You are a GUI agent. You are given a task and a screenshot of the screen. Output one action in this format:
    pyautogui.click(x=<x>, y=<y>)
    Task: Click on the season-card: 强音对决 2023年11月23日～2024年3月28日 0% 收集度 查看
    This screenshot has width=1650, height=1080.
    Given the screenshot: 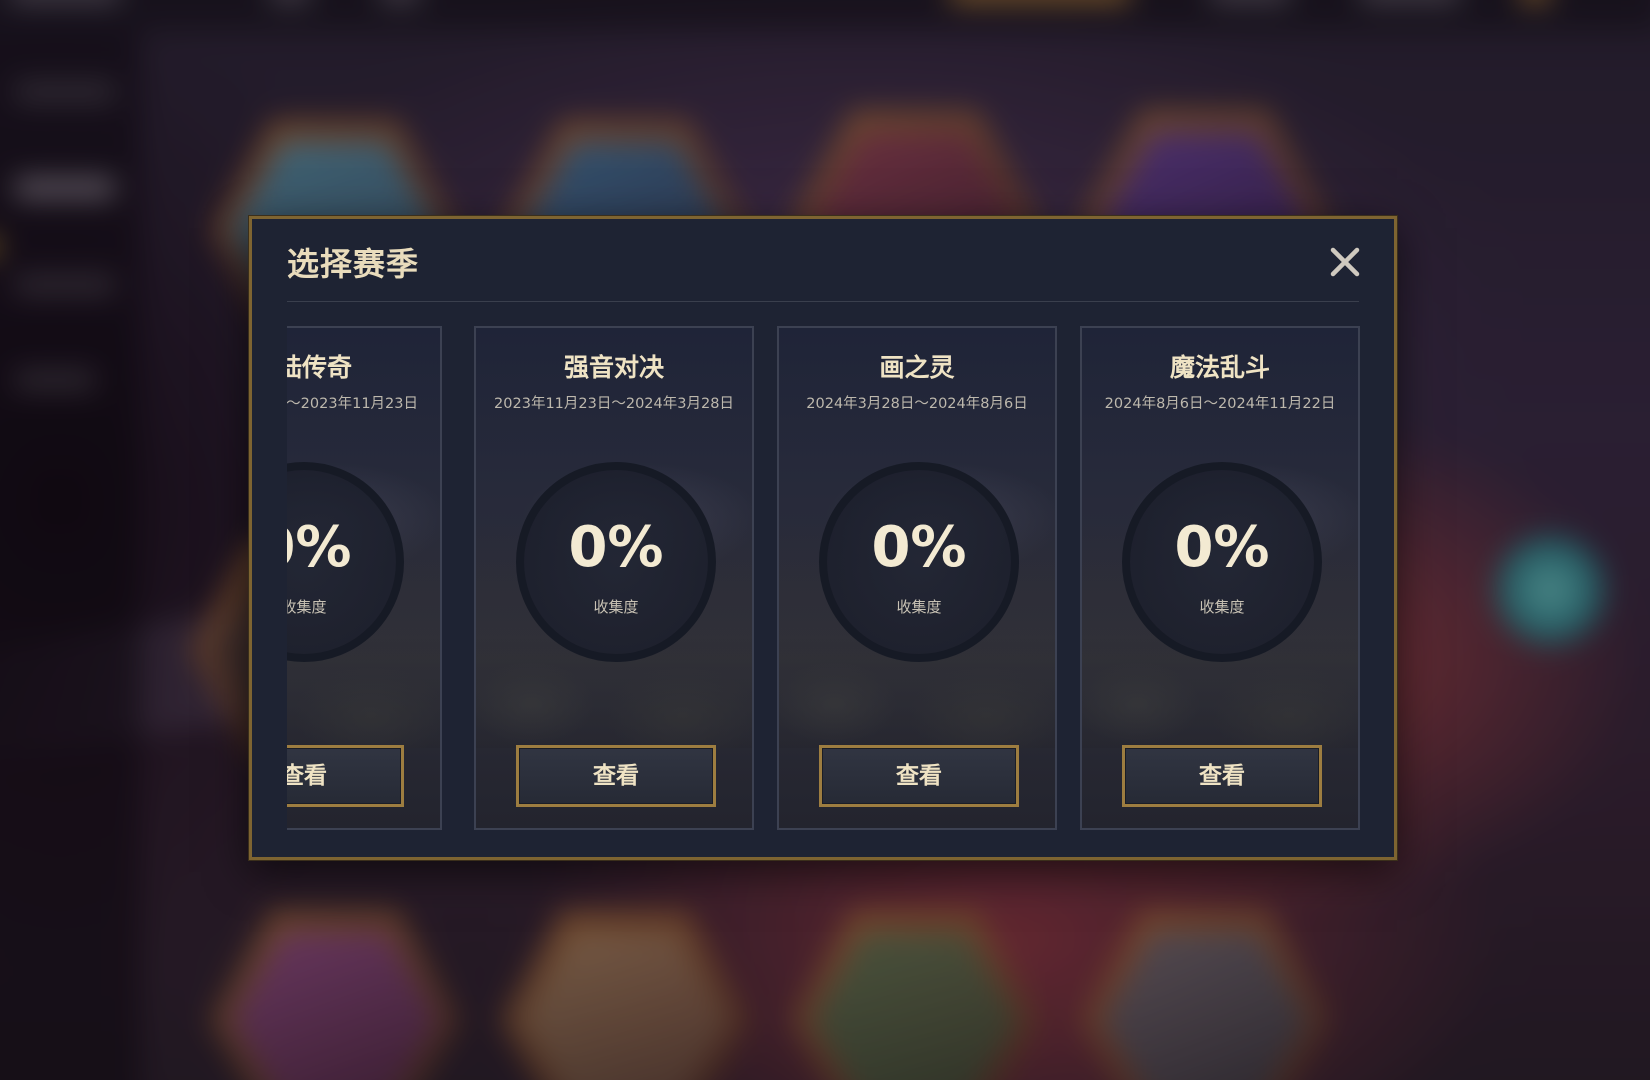 What is the action you would take?
    pyautogui.click(x=614, y=578)
    